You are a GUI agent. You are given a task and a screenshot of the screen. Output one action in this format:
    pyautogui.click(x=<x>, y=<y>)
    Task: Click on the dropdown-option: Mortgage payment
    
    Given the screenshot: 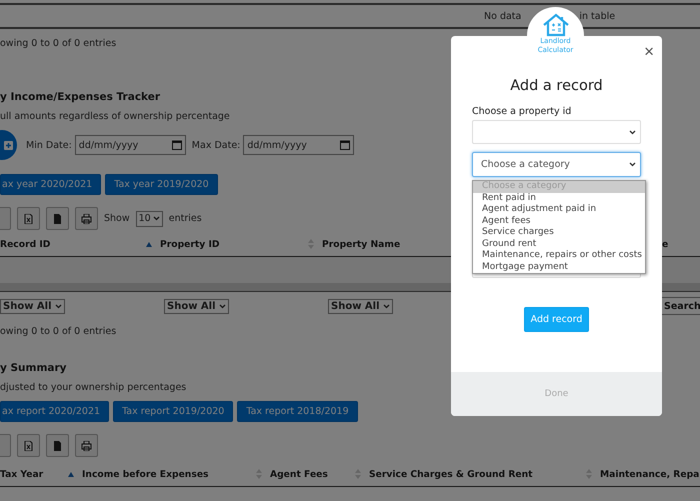 What is the action you would take?
    pyautogui.click(x=559, y=267)
    